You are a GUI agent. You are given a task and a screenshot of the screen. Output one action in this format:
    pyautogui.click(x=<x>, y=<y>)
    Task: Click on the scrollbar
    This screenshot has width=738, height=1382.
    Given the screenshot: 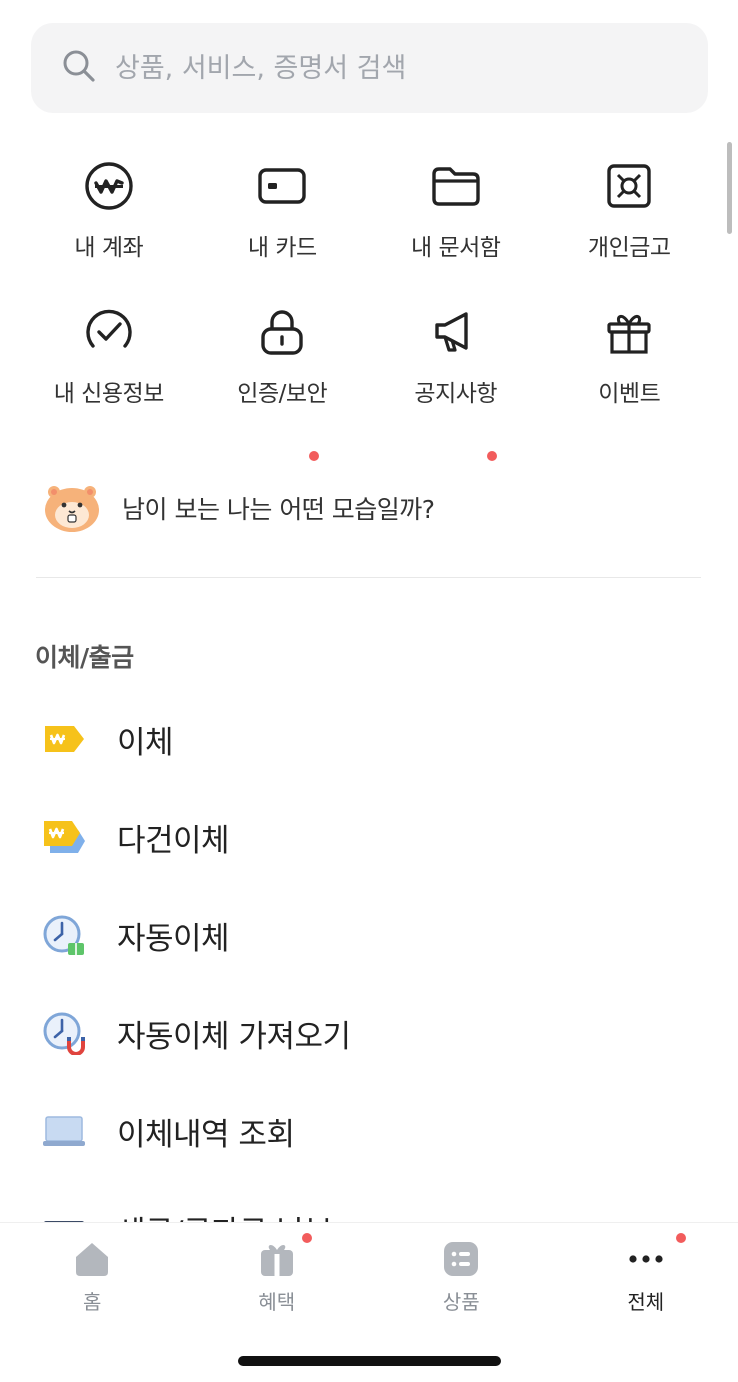 What is the action you would take?
    pyautogui.click(x=729, y=188)
    